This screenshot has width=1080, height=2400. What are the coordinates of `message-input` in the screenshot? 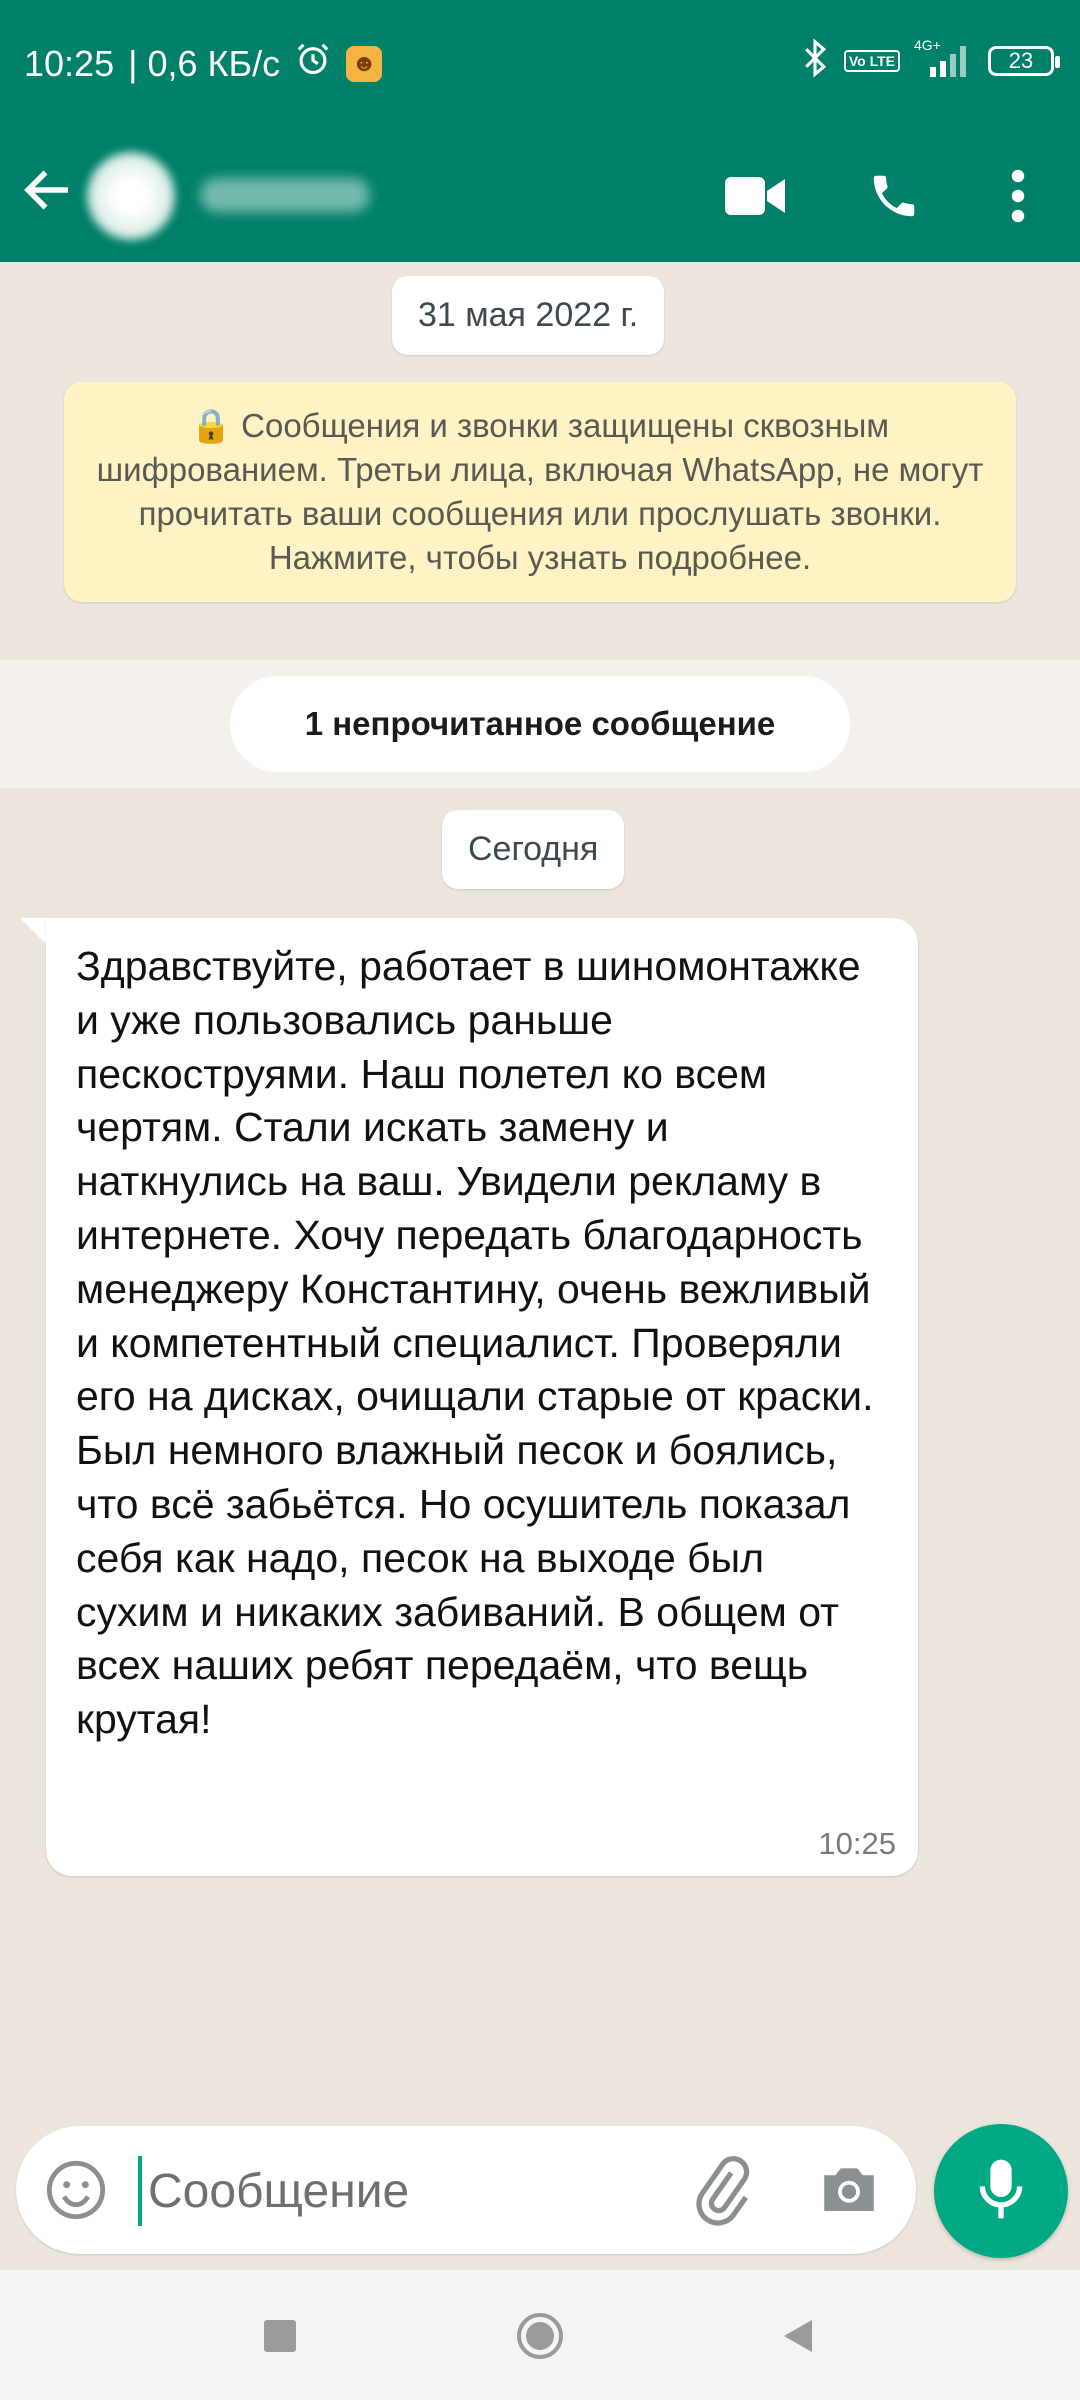 It's located at (408, 2191).